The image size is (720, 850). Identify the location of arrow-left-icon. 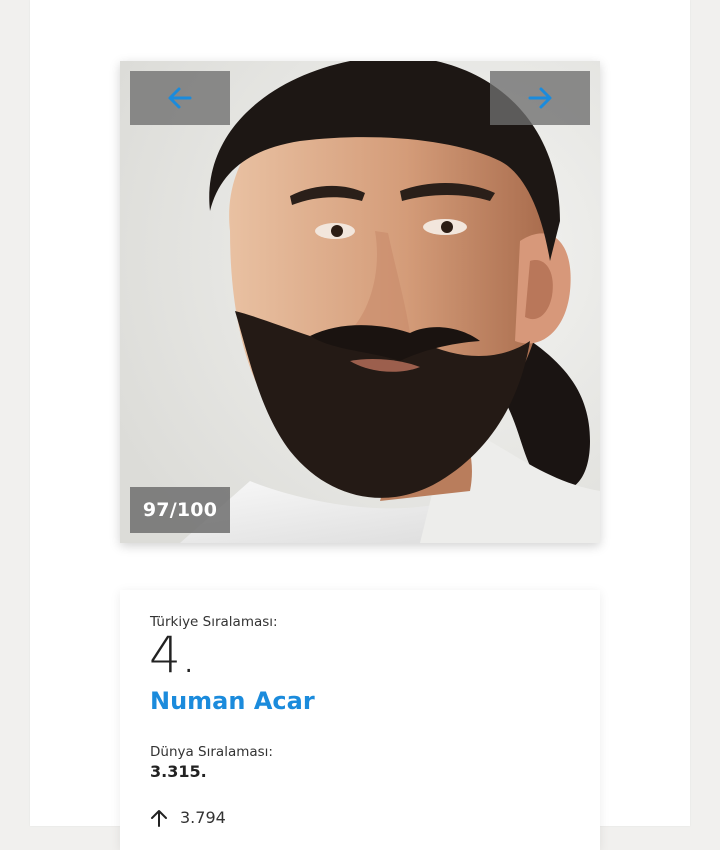
(180, 98).